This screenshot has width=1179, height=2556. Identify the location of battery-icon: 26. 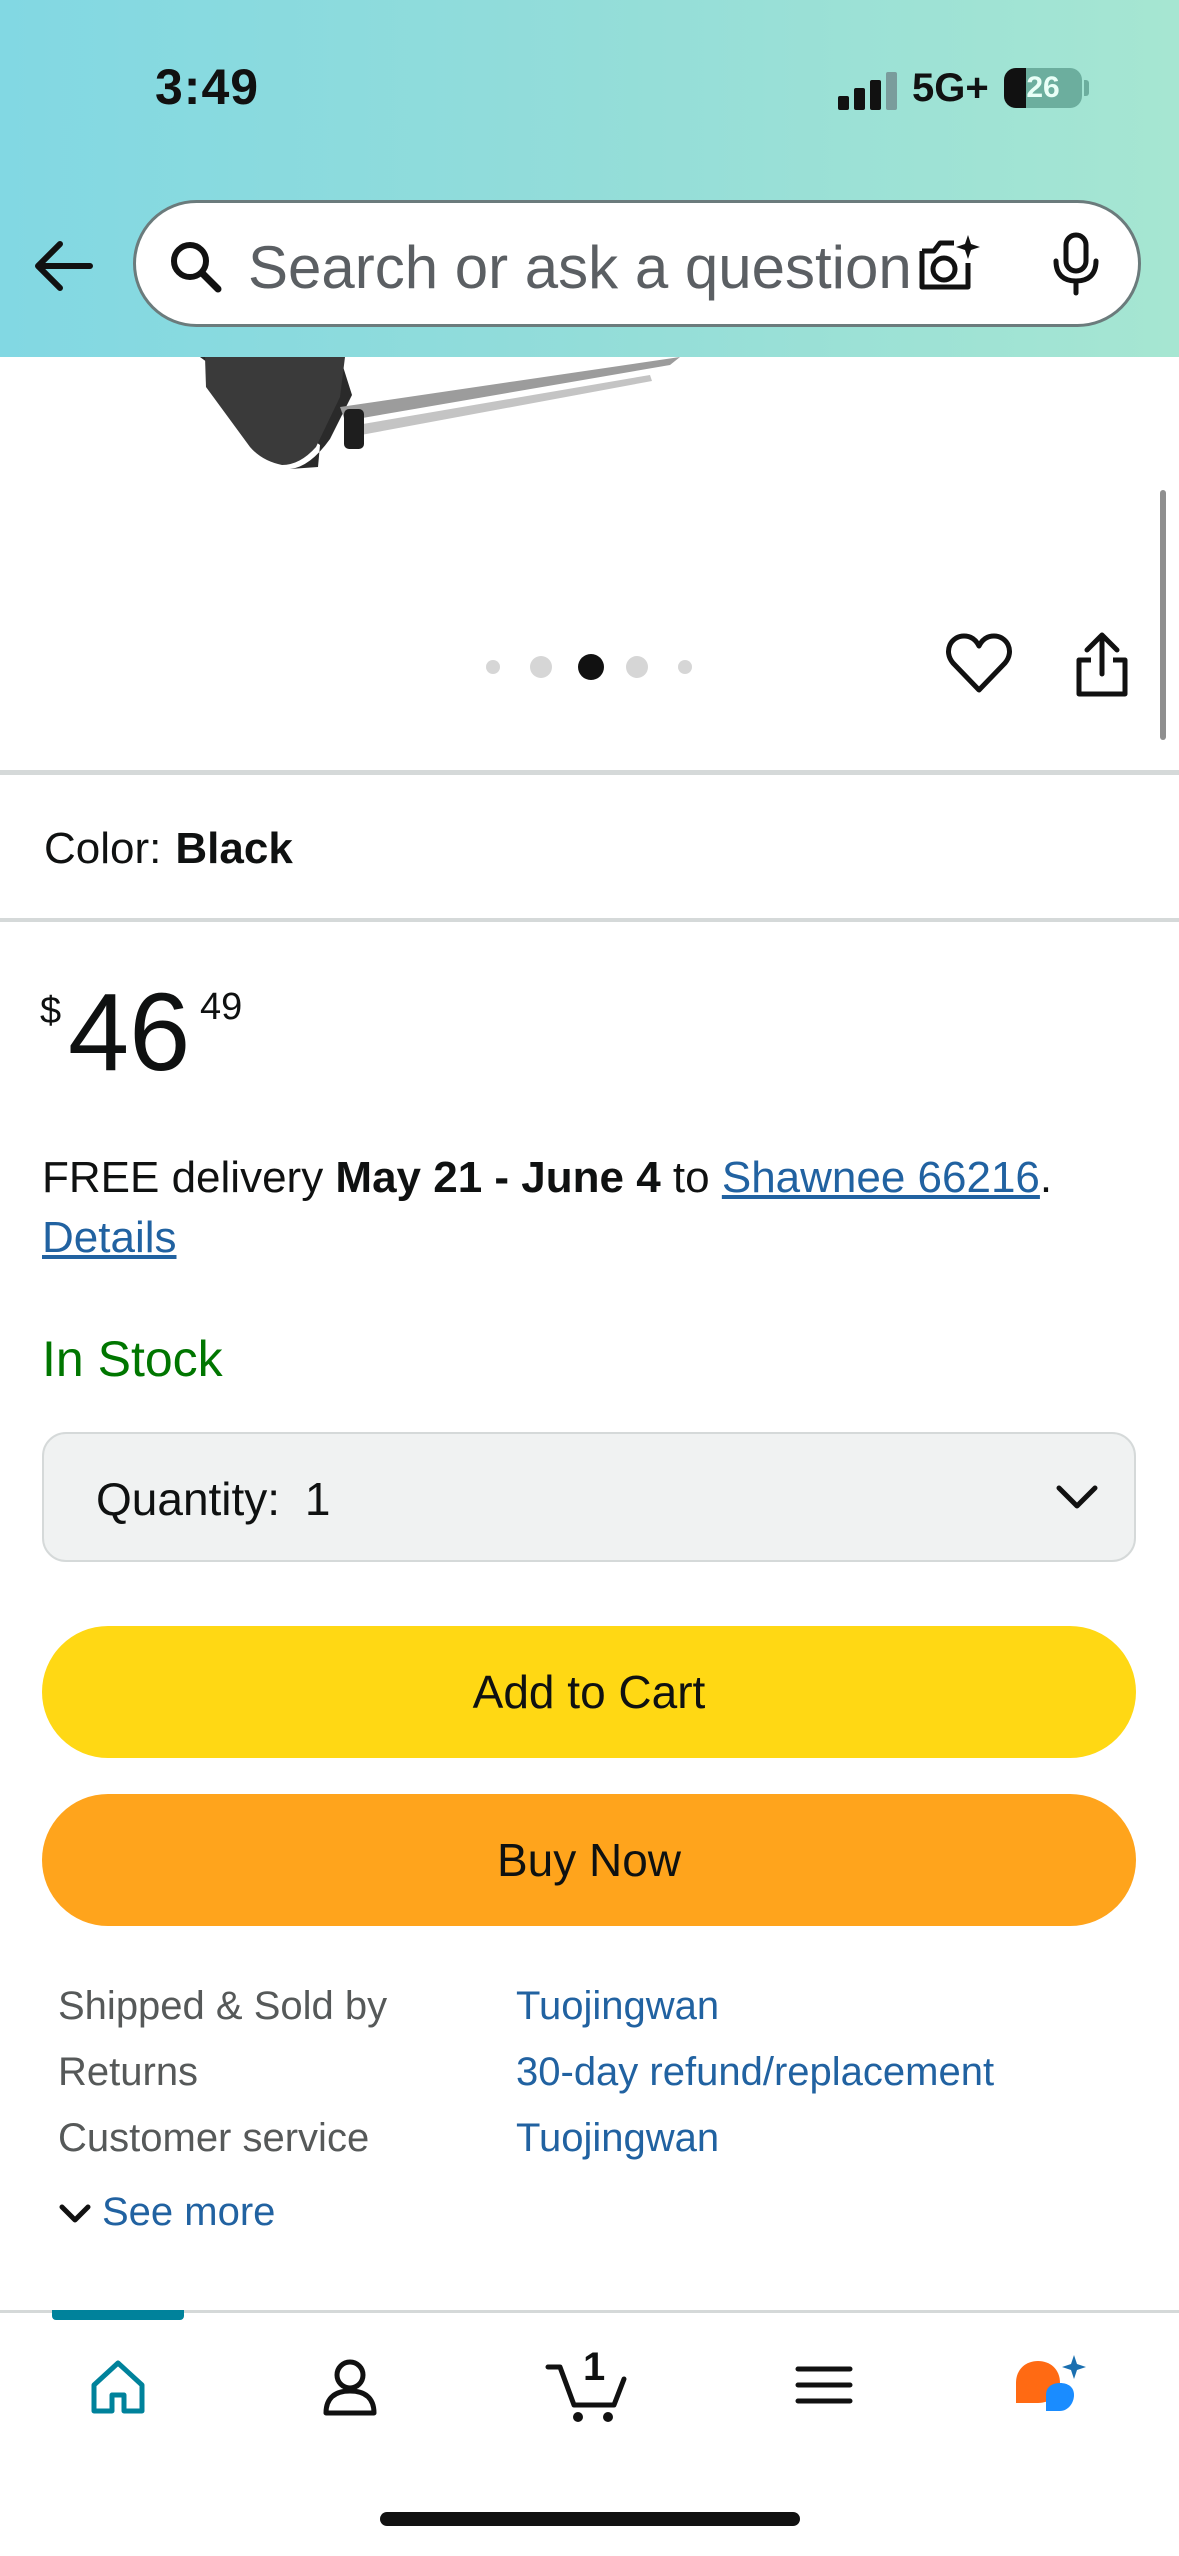
(1043, 88).